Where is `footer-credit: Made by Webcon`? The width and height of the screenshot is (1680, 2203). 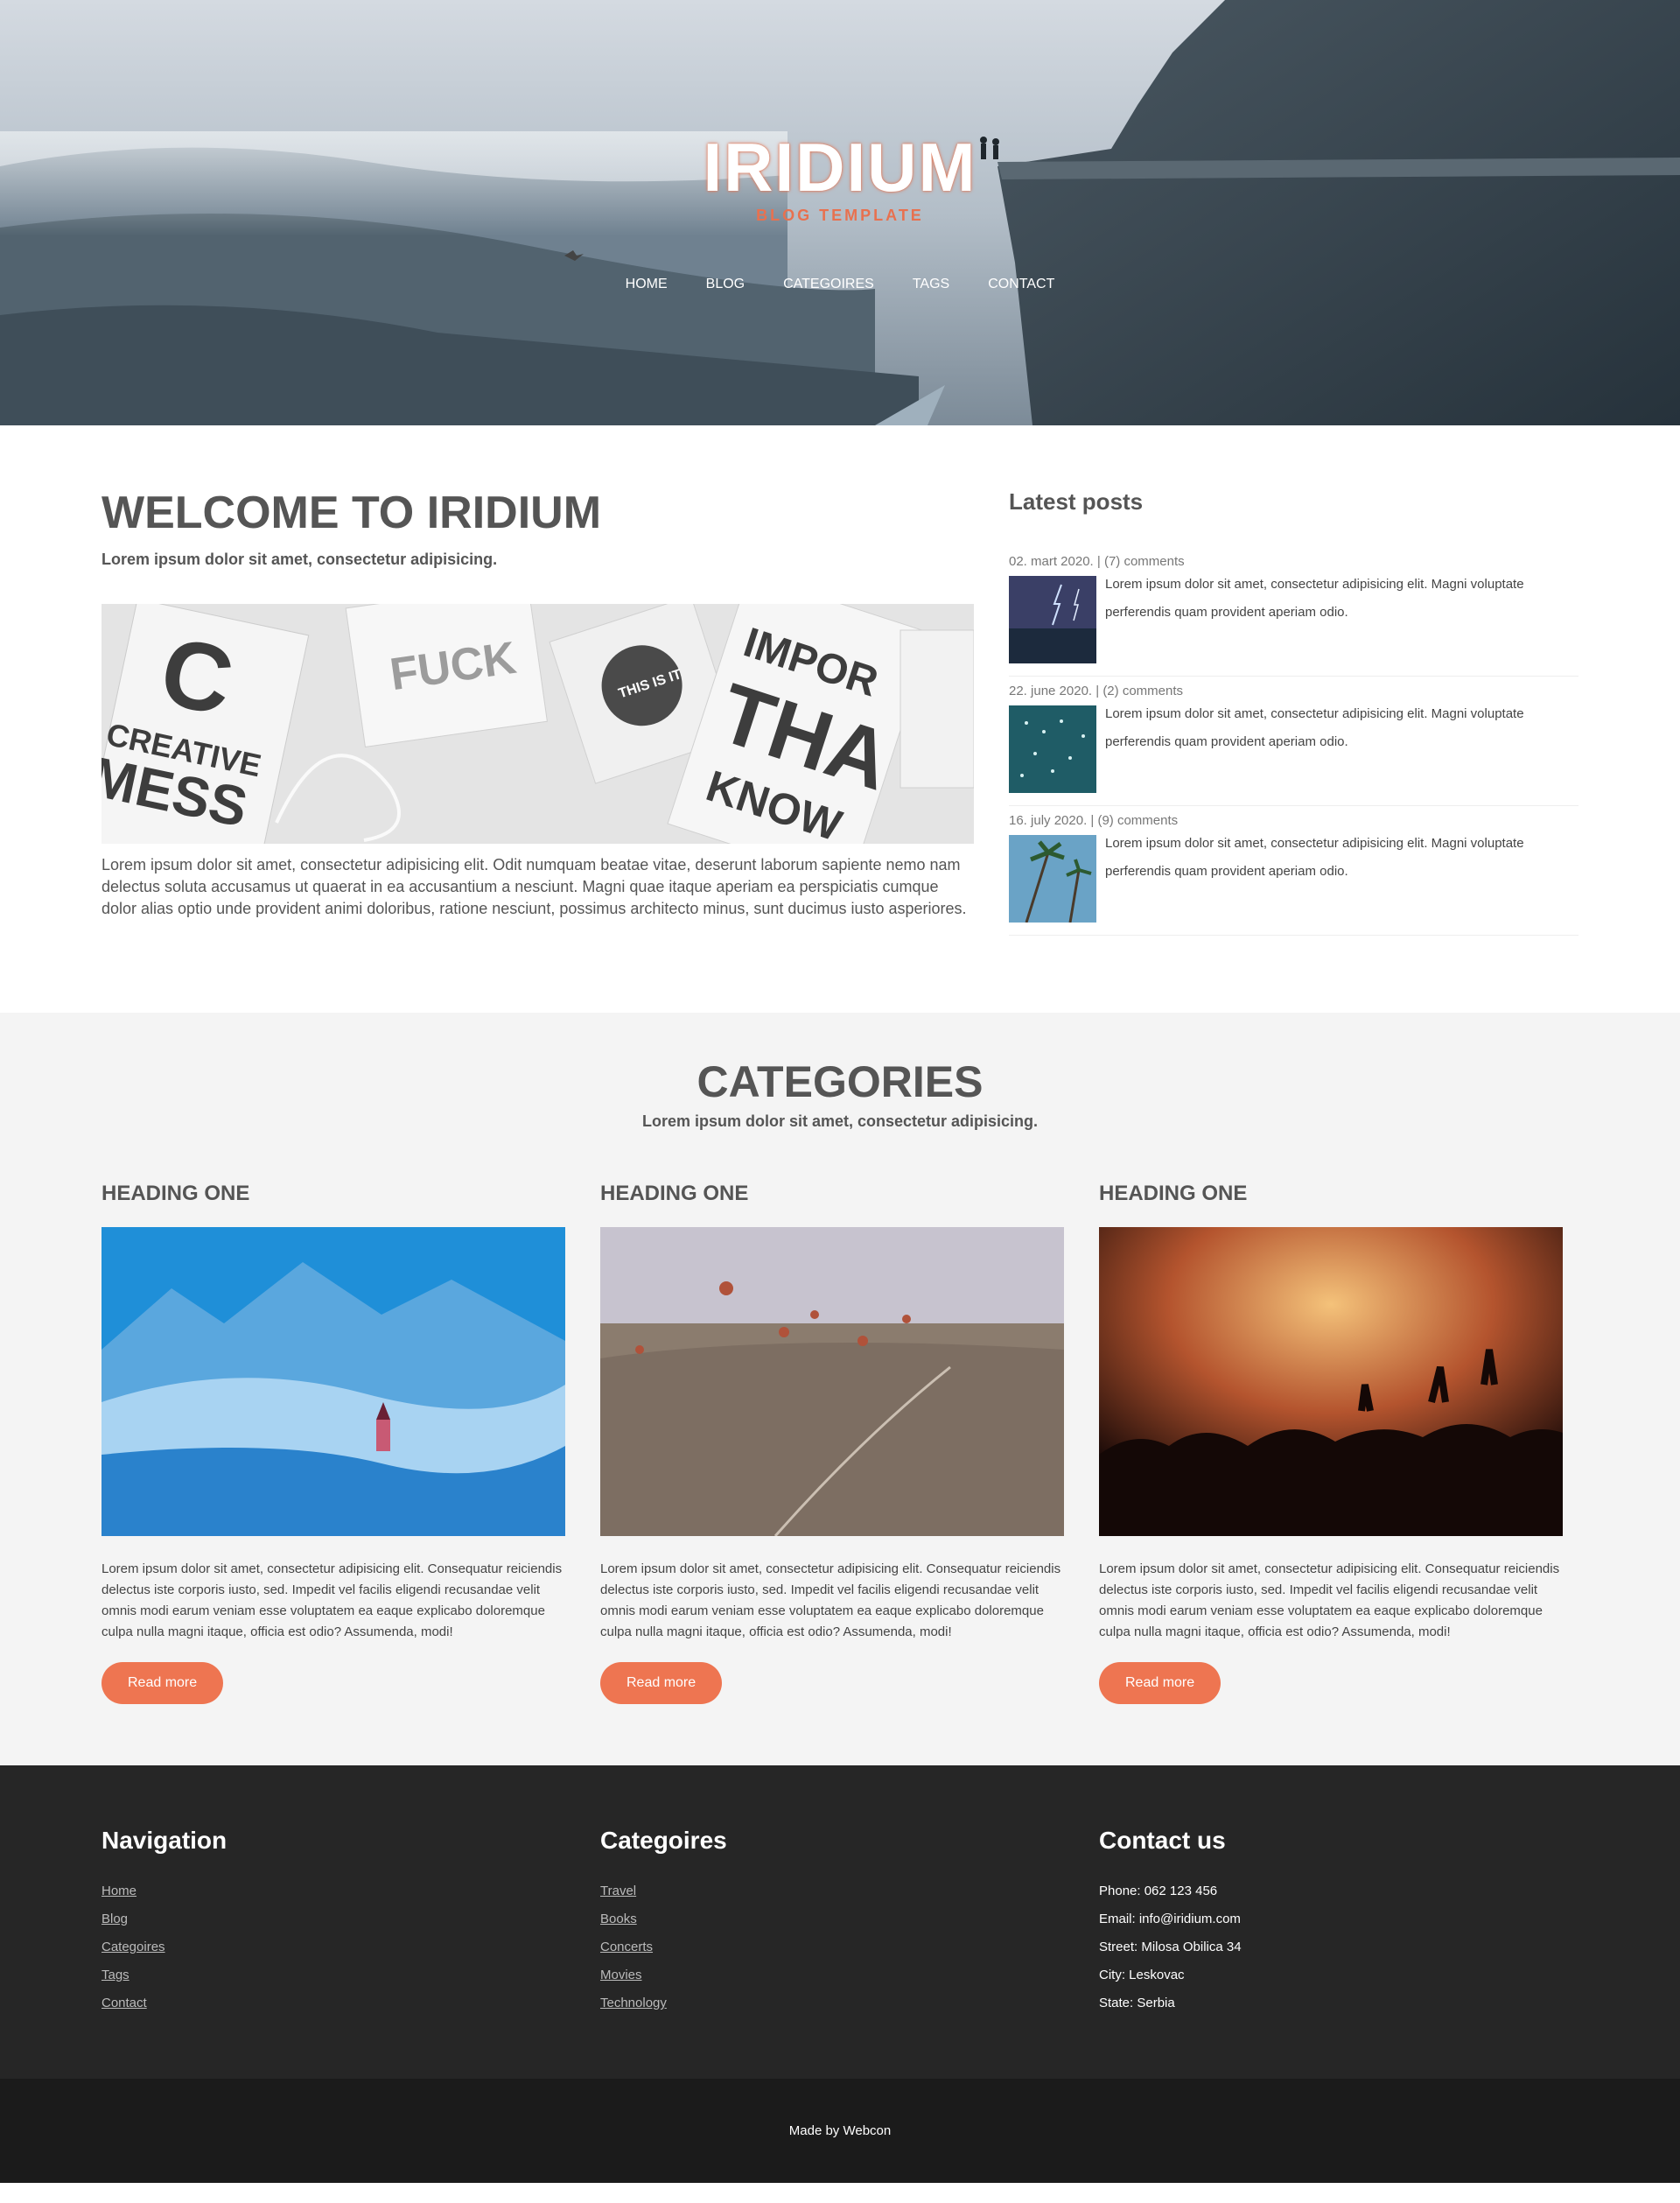
footer-credit: Made by Webcon is located at coordinates (840, 2131).